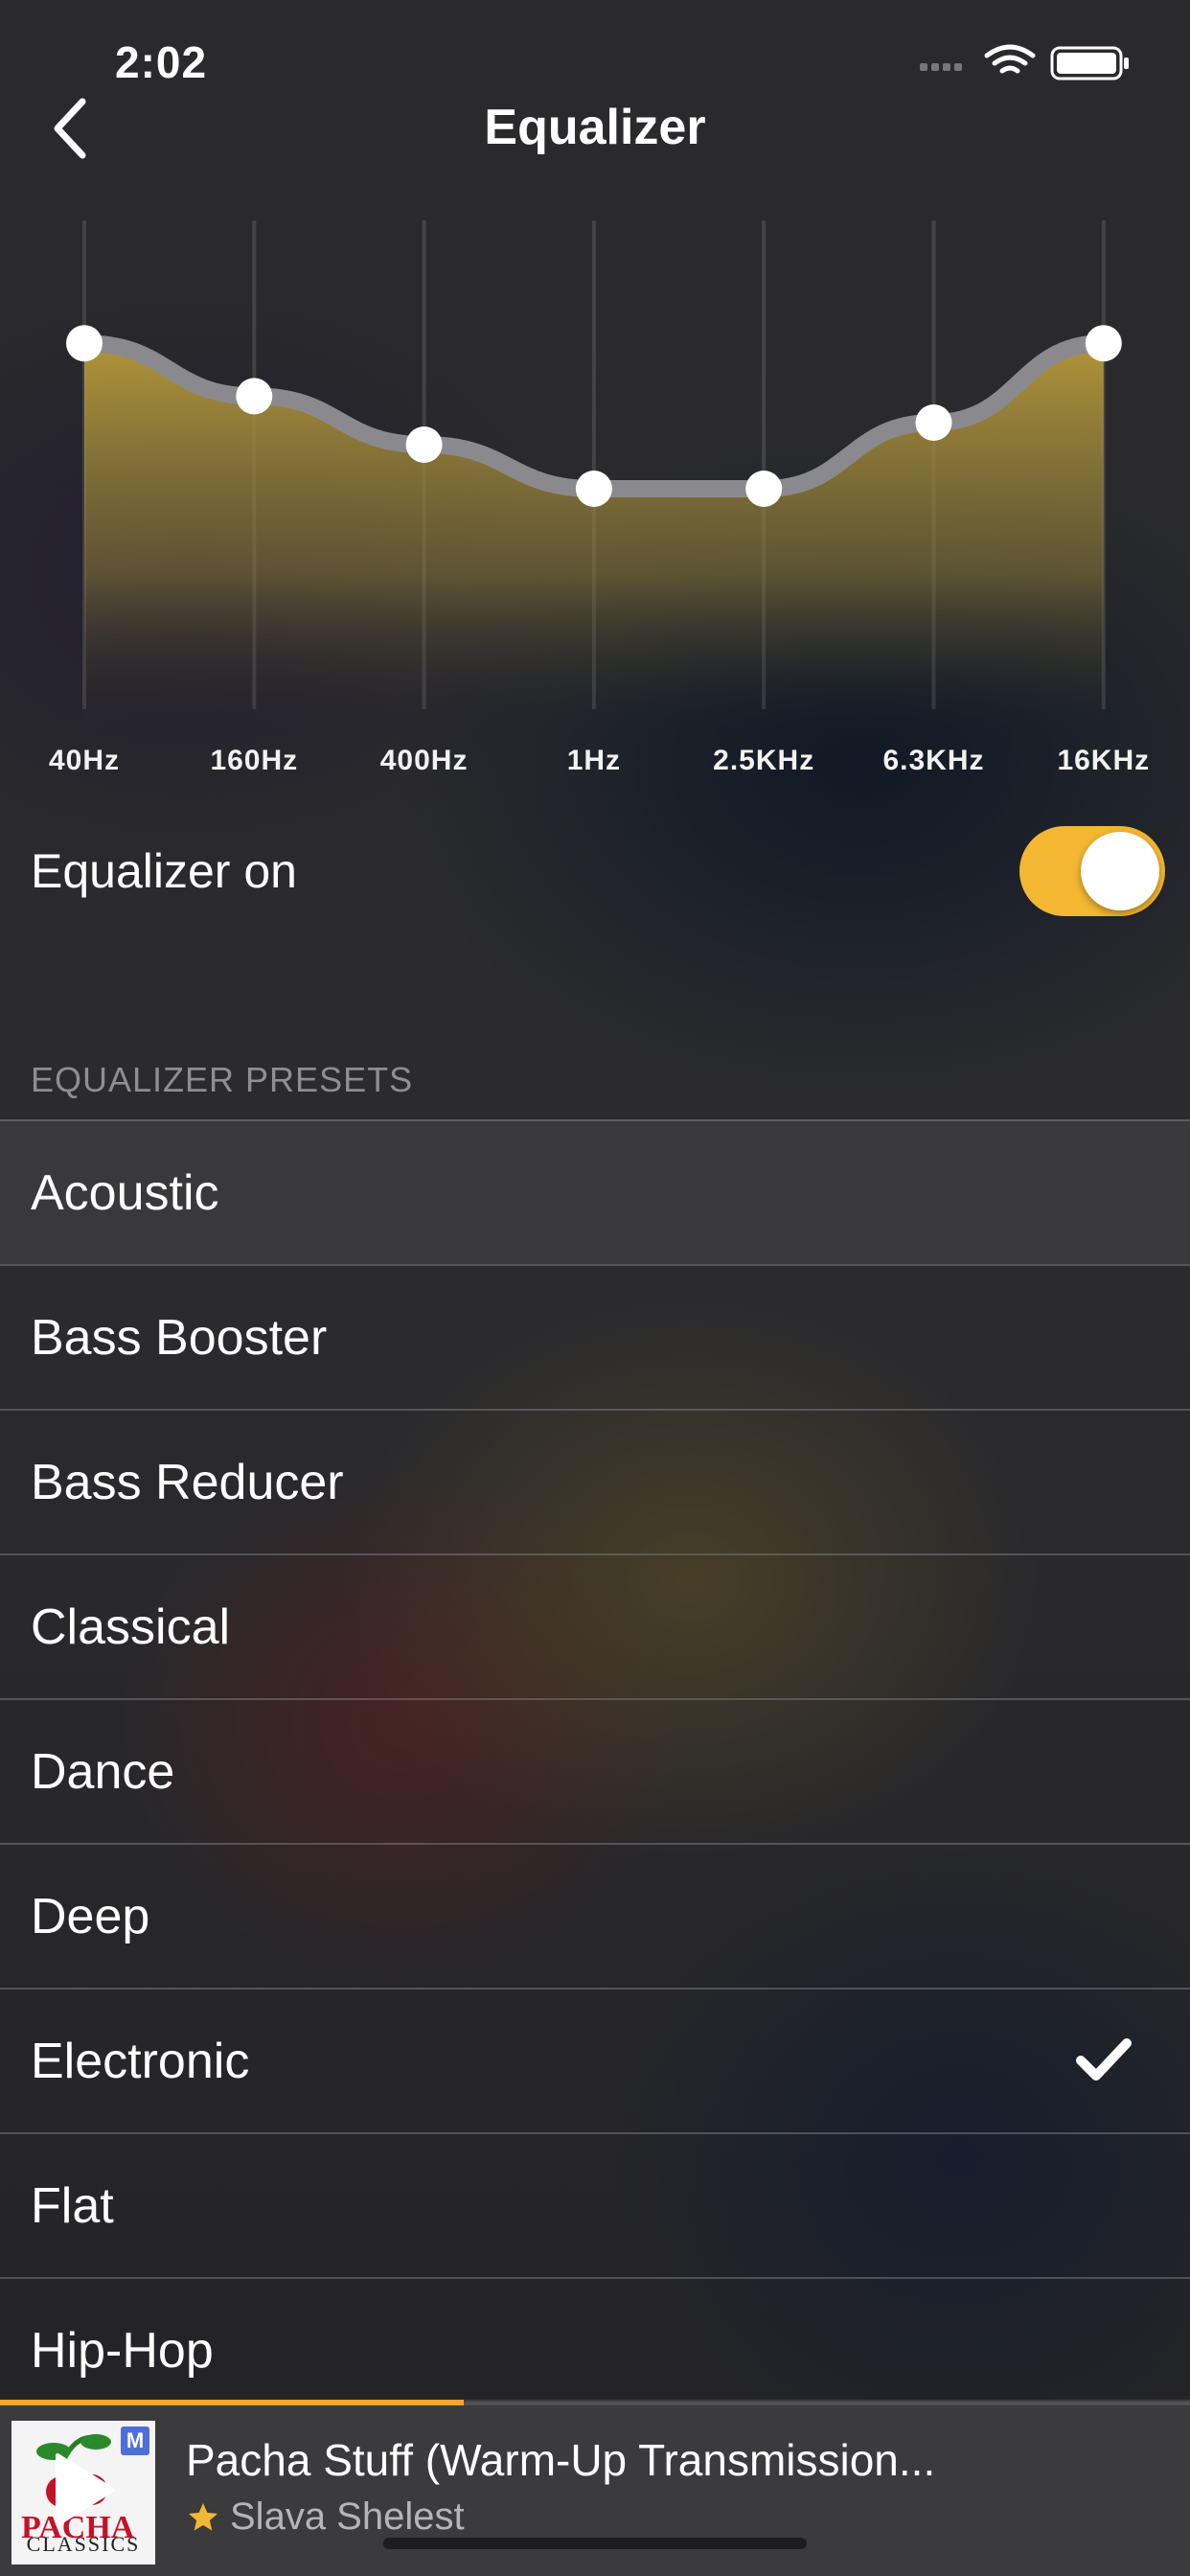  I want to click on preset-label: Bass Booster, so click(179, 1337).